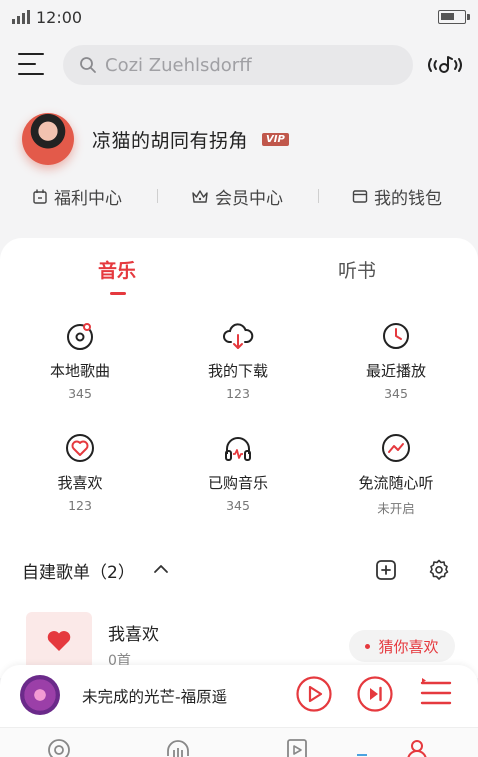 This screenshot has height=757, width=478. Describe the element at coordinates (170, 140) in the screenshot. I see `username: 凉猫的胡同有拐角` at that location.